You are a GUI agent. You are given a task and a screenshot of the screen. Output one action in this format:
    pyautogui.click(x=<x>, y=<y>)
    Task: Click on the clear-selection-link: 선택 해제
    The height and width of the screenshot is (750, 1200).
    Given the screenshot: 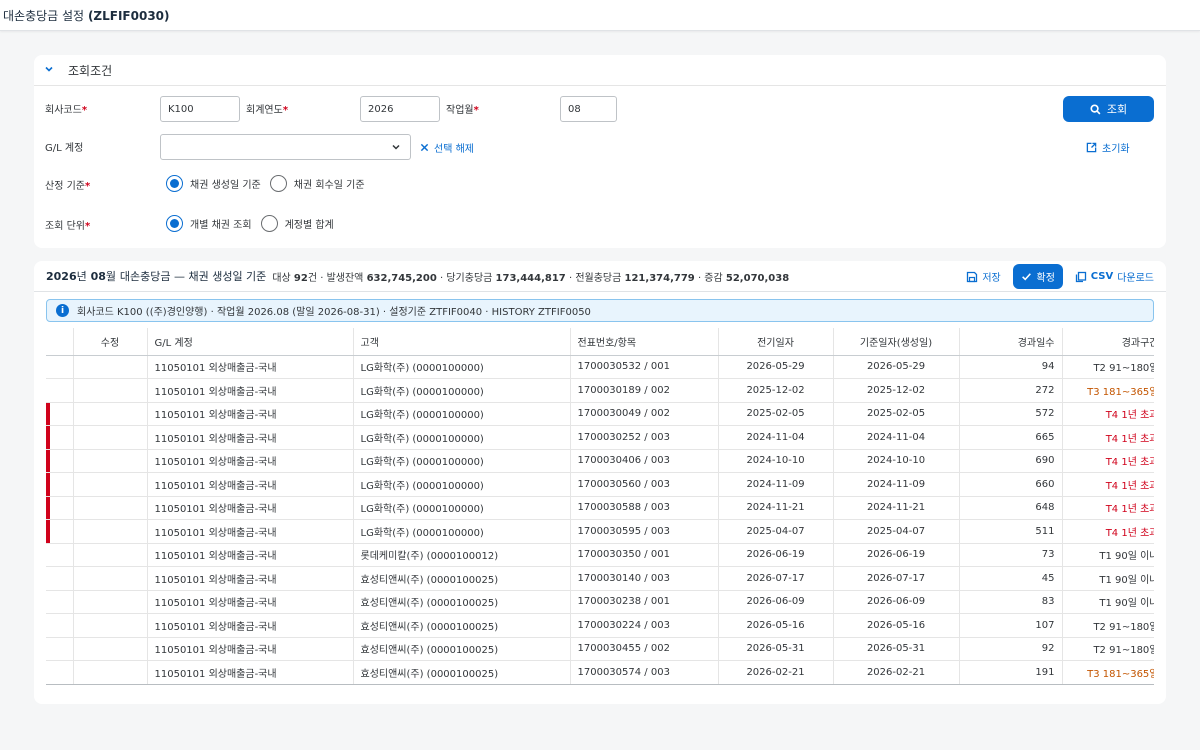 What is the action you would take?
    pyautogui.click(x=447, y=147)
    